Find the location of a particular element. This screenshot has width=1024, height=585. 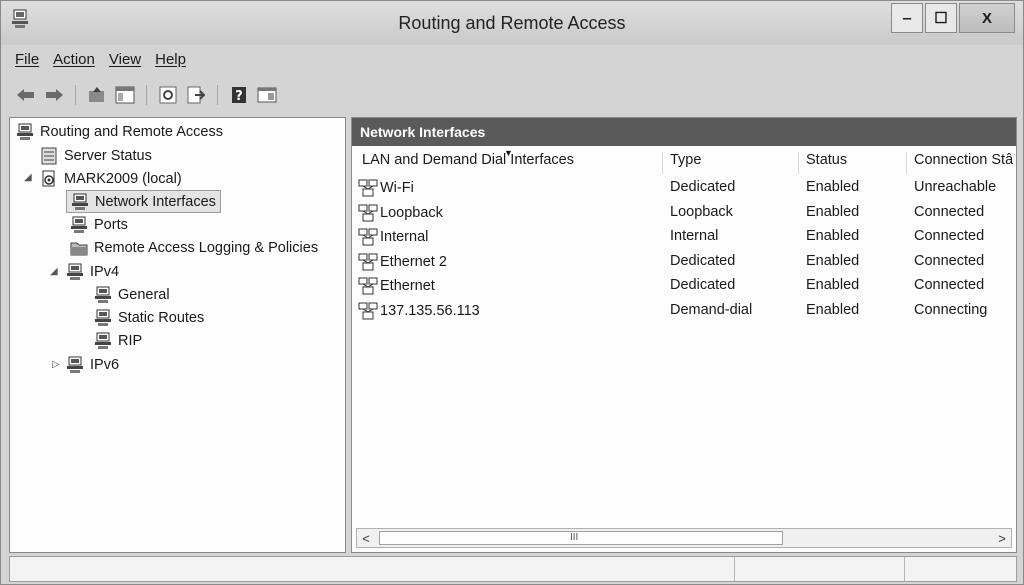

table-row: Ethernet 2 Dedicated Enabled Connected is located at coordinates (684, 262).